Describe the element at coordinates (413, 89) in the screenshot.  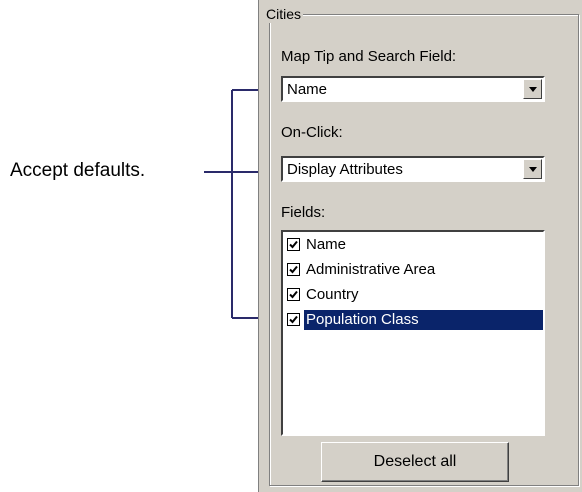
I see `map-tip-dropdown: Name` at that location.